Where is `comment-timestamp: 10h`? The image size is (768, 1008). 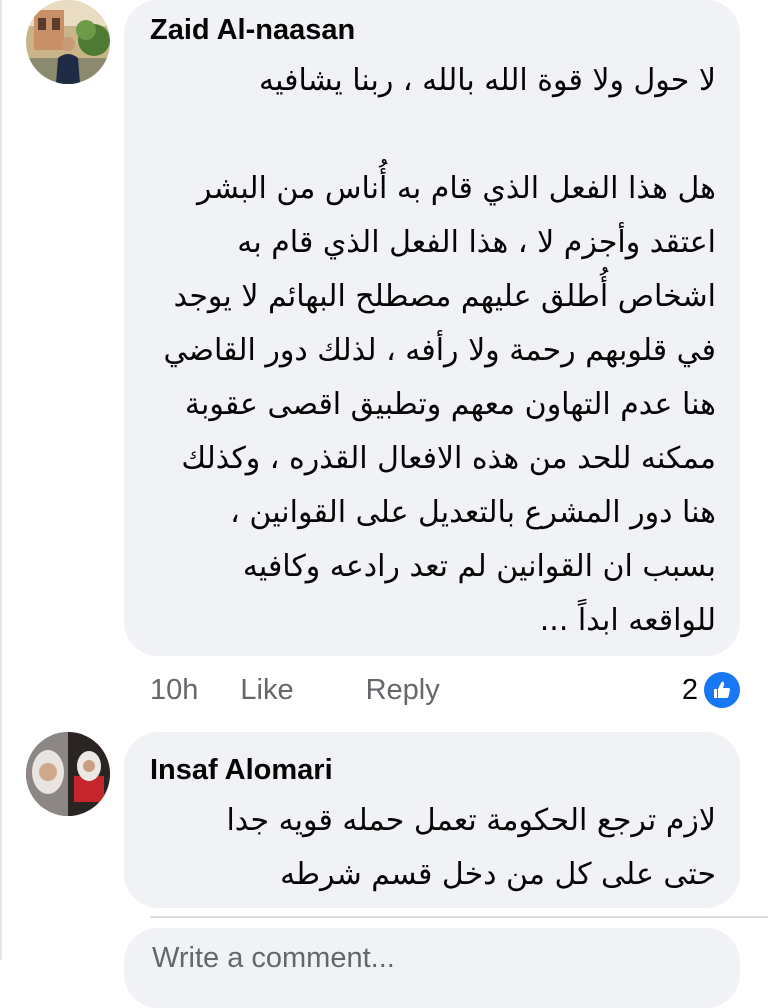 comment-timestamp: 10h is located at coordinates (174, 690).